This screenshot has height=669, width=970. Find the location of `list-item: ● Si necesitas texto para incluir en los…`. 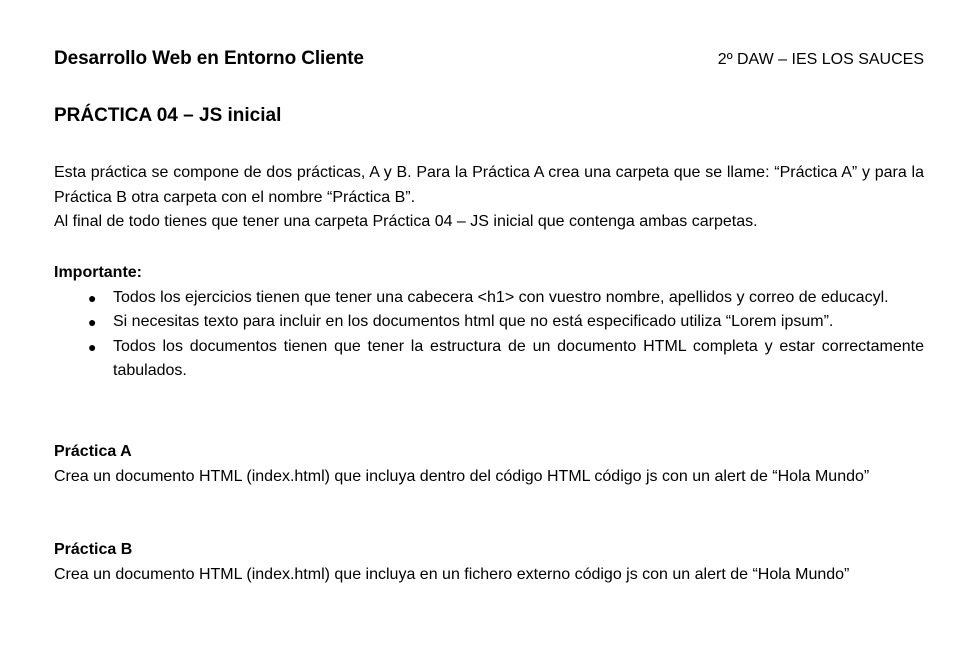

list-item: ● Si necesitas texto para incluir en los… is located at coordinates (489, 322).